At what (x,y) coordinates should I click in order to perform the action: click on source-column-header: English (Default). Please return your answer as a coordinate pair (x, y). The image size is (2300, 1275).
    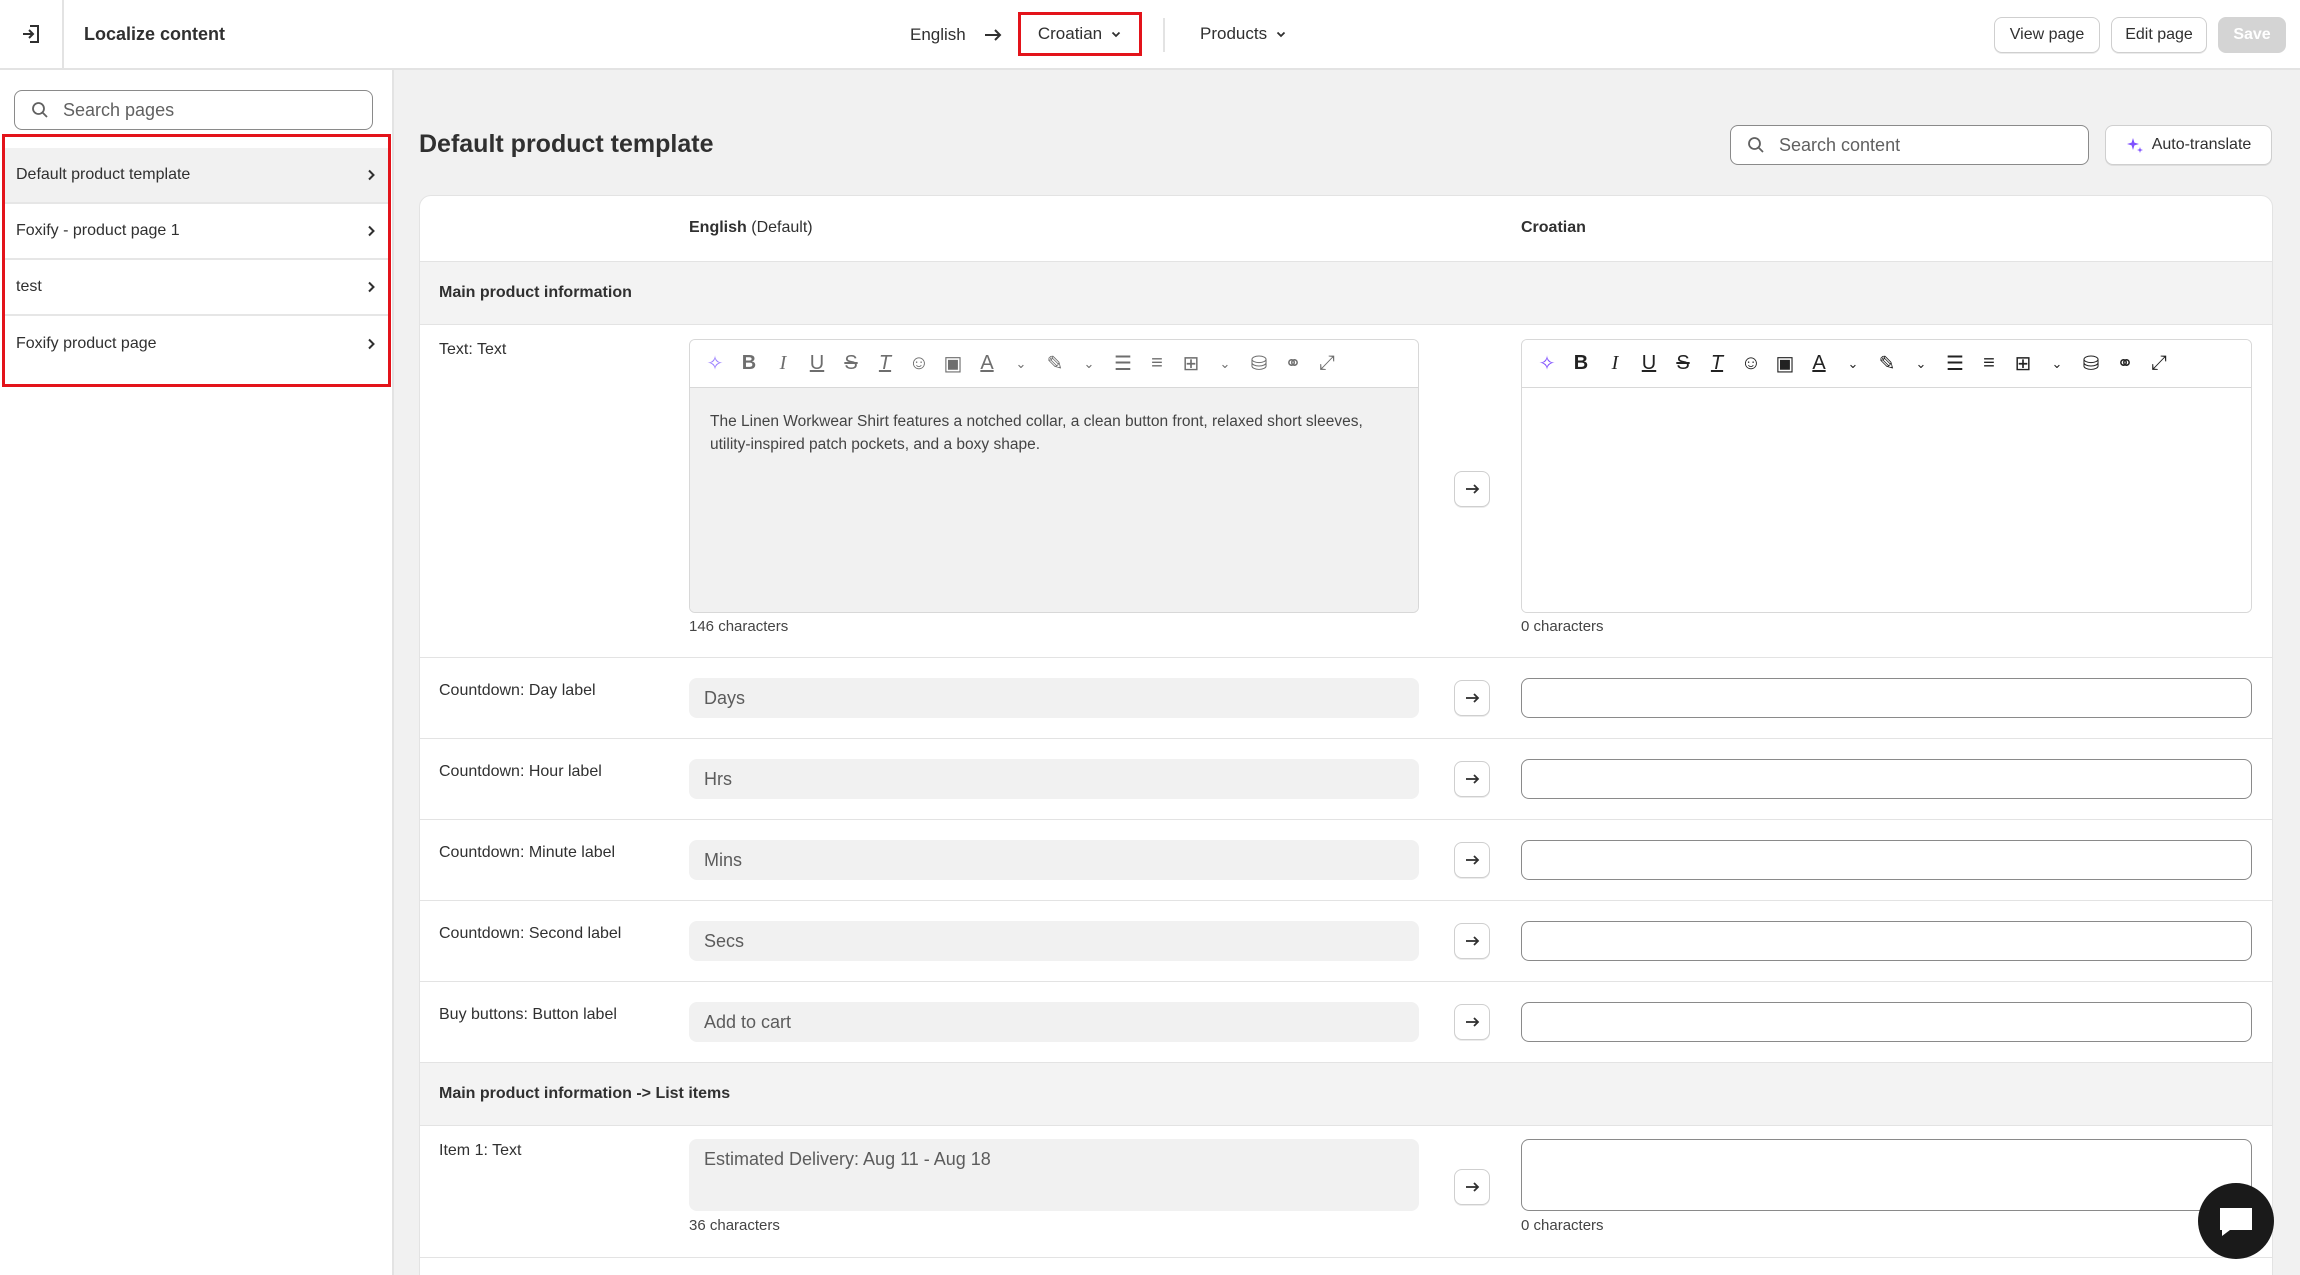
    Looking at the image, I should click on (751, 228).